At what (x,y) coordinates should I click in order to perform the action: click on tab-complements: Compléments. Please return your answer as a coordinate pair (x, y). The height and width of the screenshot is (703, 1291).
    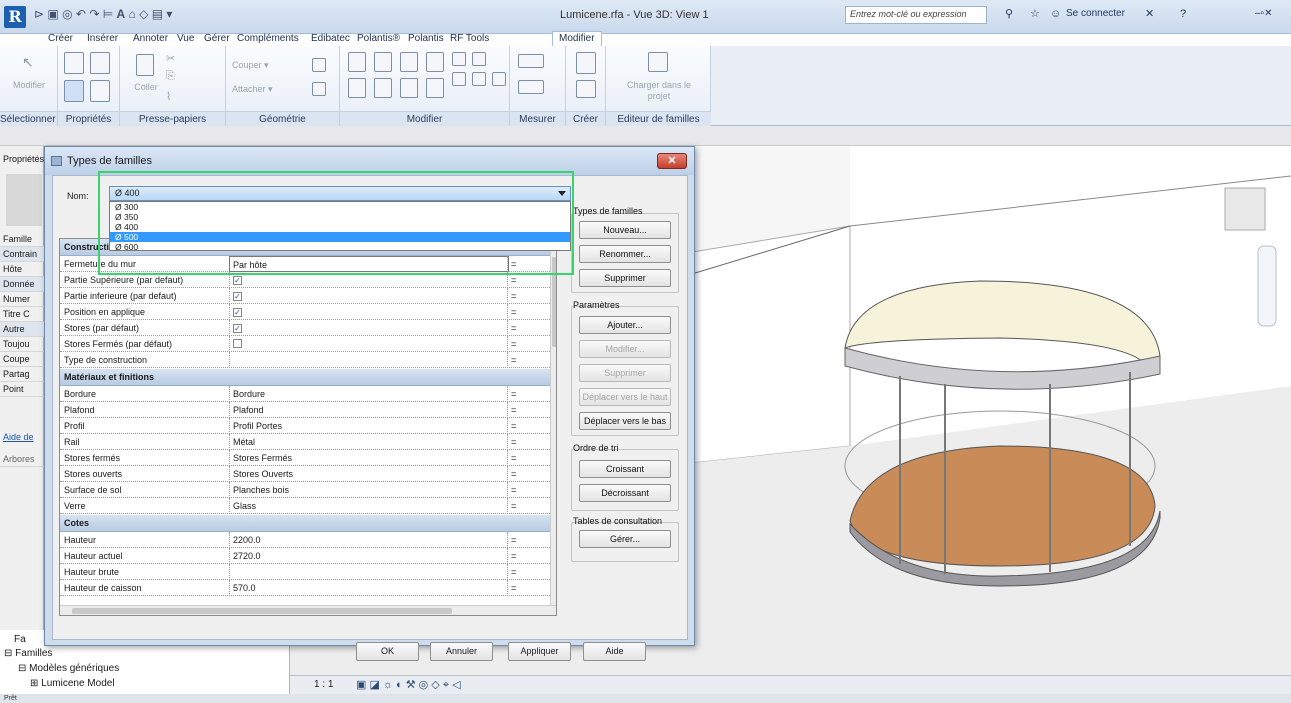
    Looking at the image, I should click on (268, 39).